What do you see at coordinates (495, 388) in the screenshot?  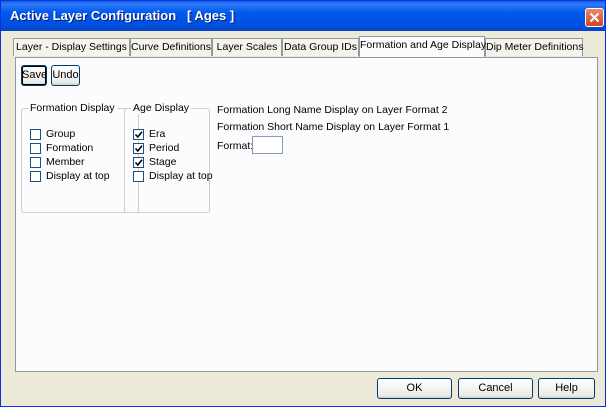 I see `cancel-button: Cancel` at bounding box center [495, 388].